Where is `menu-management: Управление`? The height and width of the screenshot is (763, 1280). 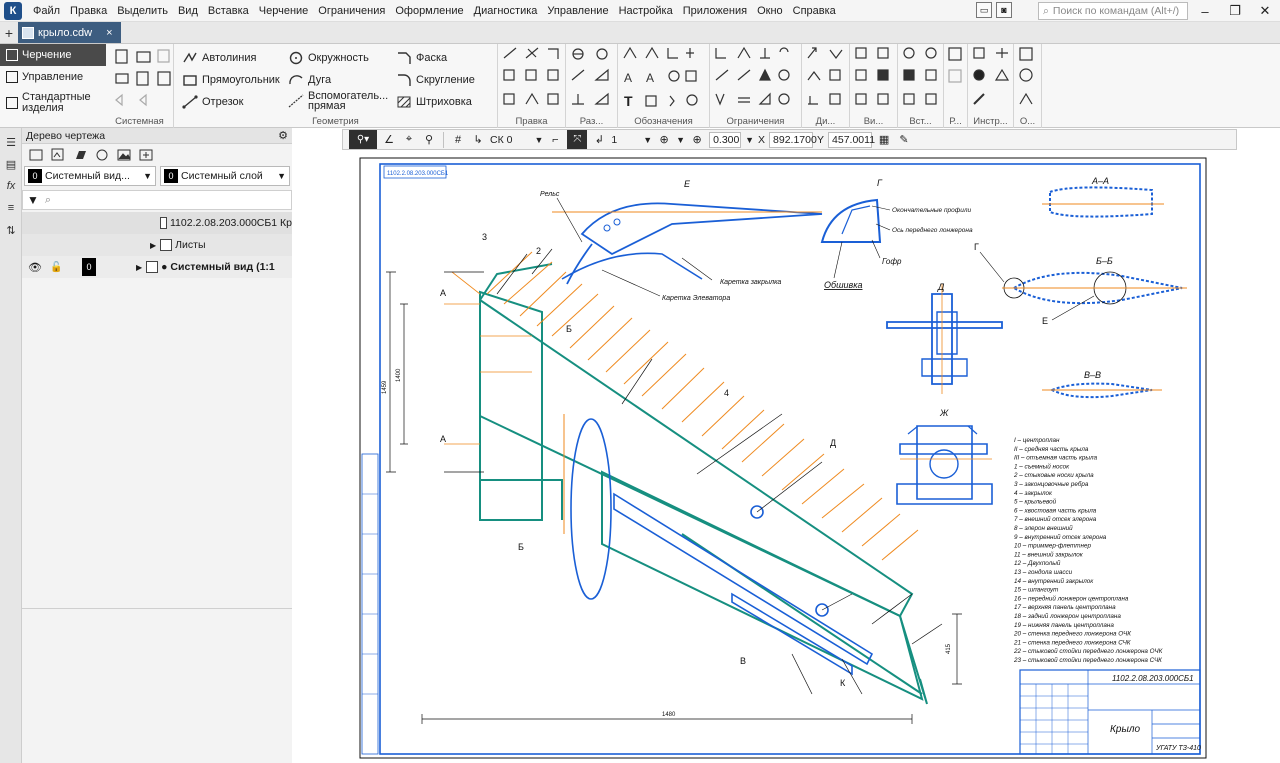
menu-management: Управление is located at coordinates (577, 11).